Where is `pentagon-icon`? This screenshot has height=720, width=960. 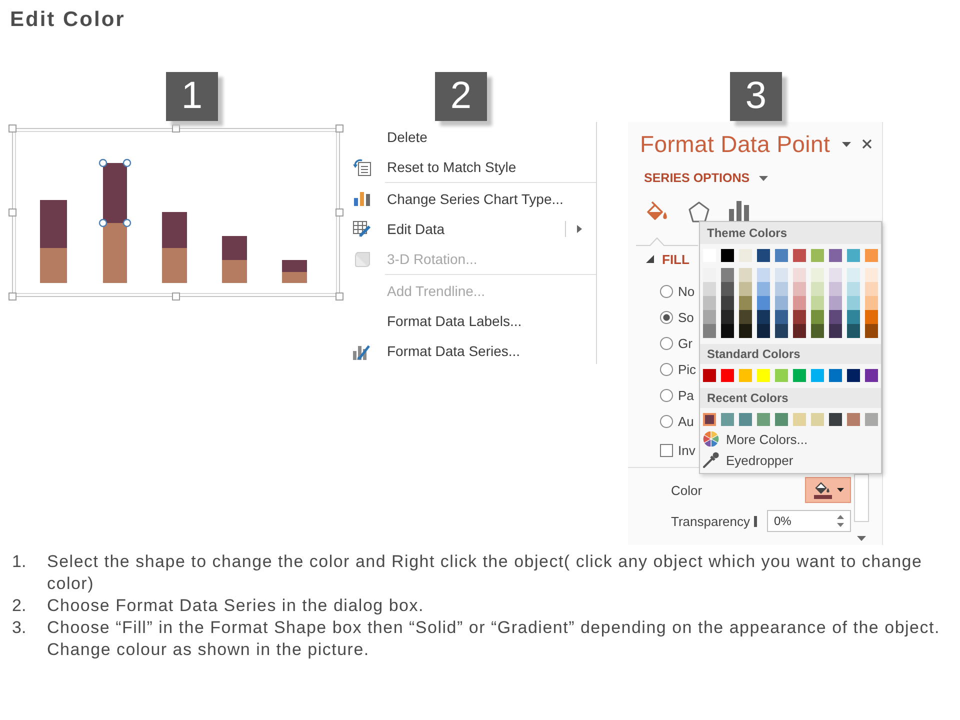
pentagon-icon is located at coordinates (699, 212).